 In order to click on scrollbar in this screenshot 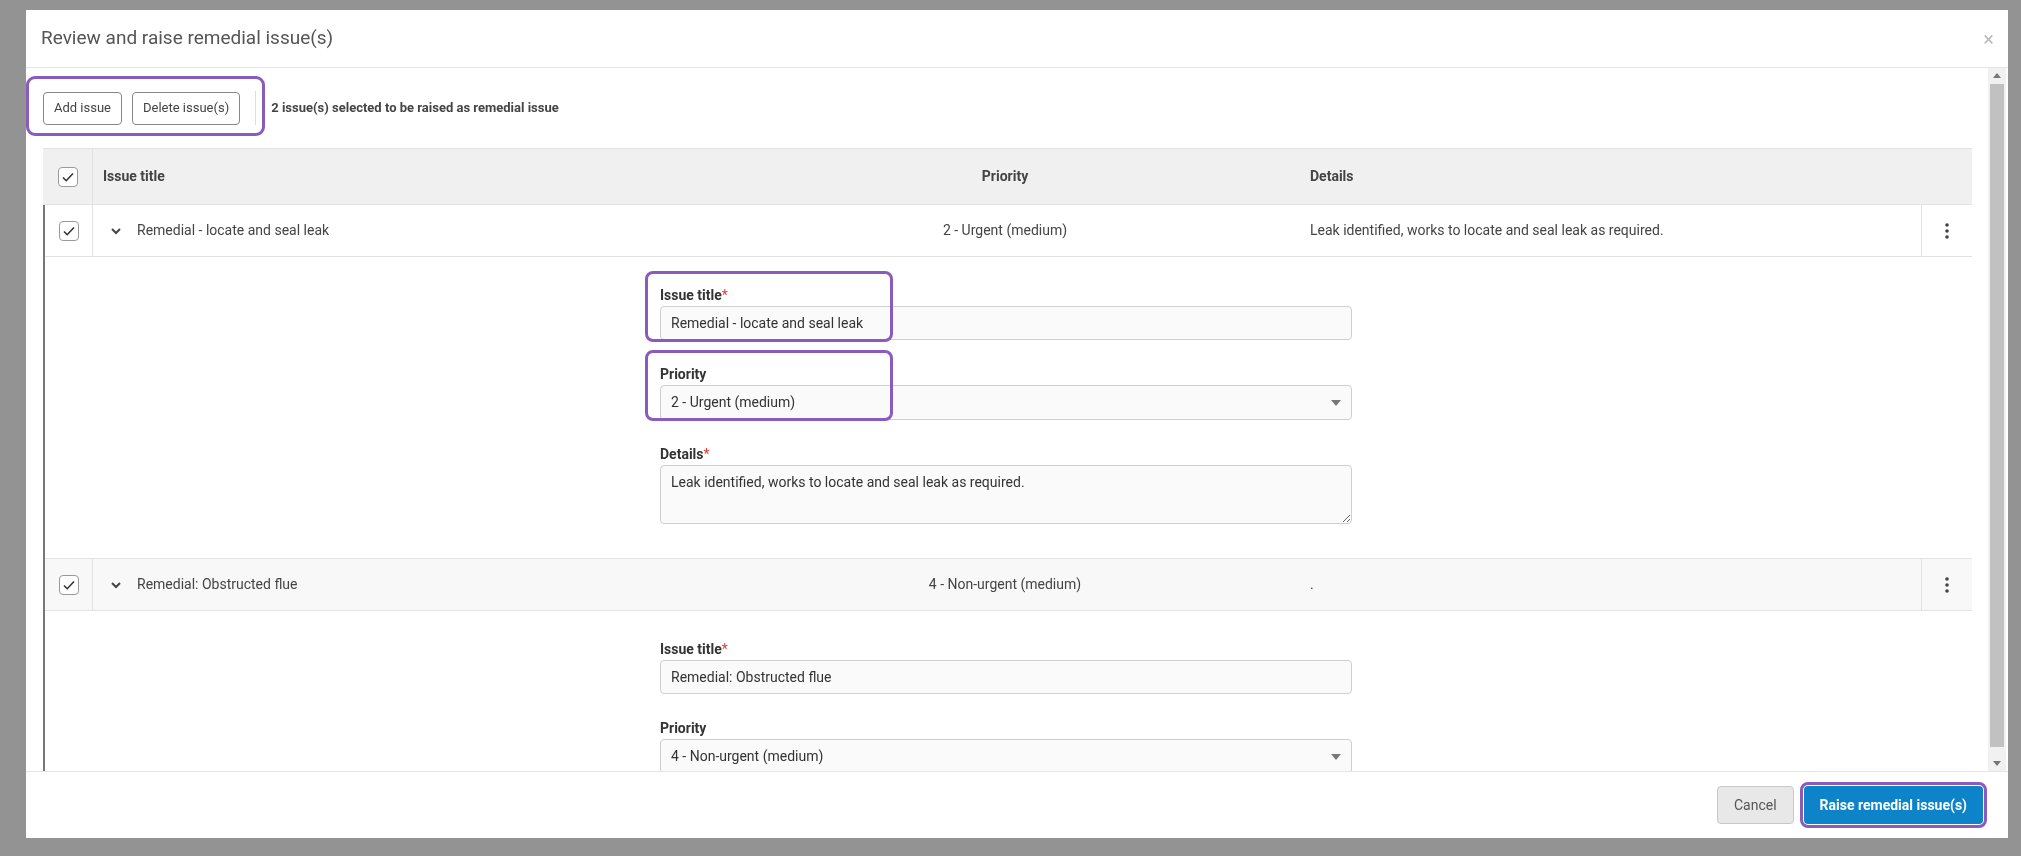, I will do `click(1997, 419)`.